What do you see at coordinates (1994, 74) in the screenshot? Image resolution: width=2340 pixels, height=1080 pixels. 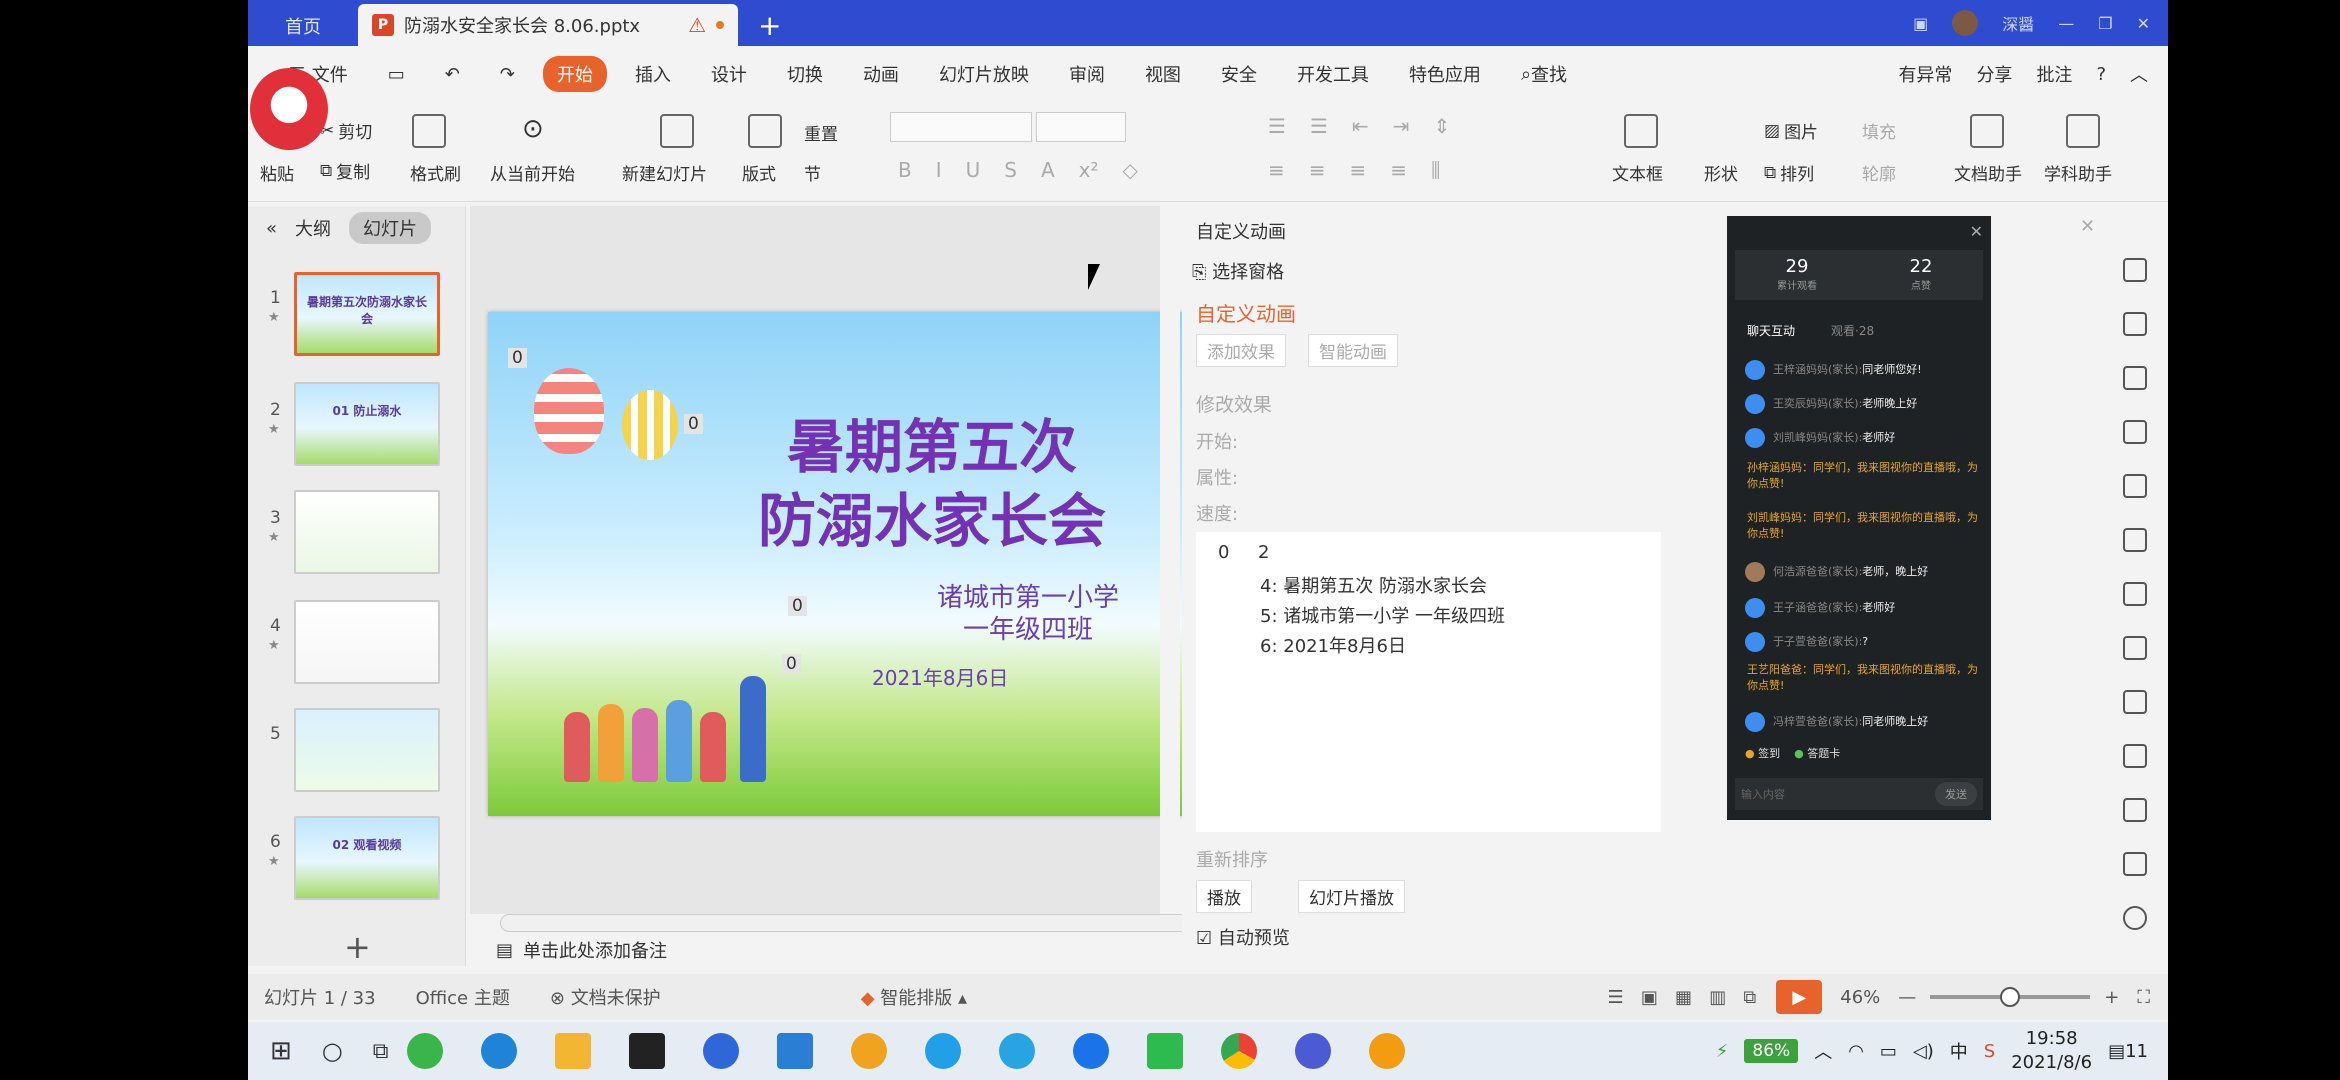 I see `share-button: 分享` at bounding box center [1994, 74].